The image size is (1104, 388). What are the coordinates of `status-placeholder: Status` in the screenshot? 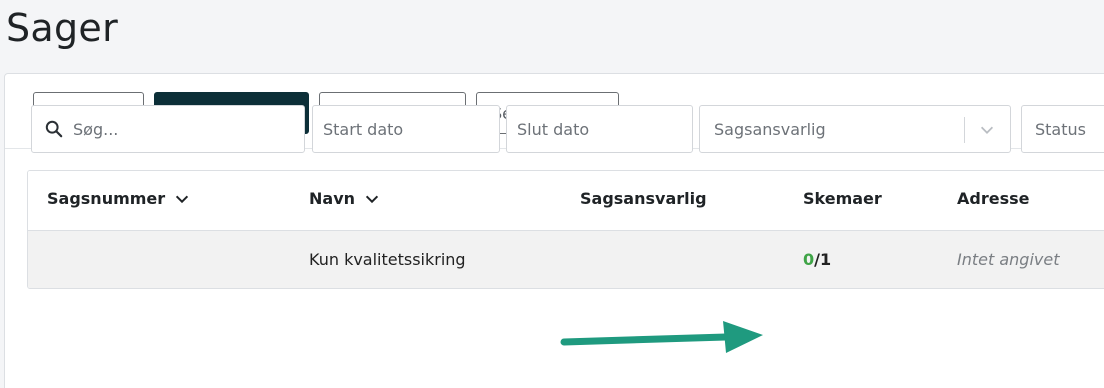 It's located at (1060, 129).